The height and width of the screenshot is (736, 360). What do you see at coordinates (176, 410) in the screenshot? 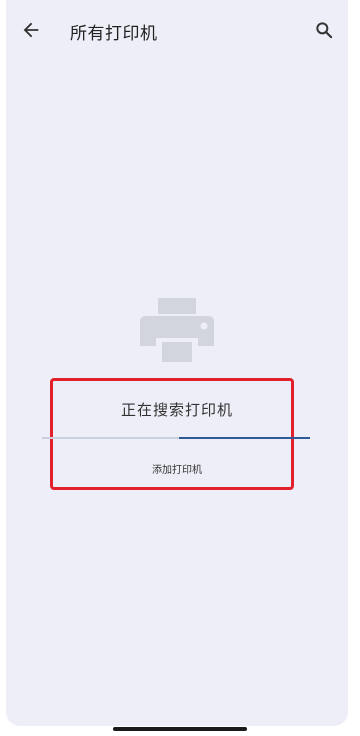
I see `searching-status-text: 正在搜索打印机` at bounding box center [176, 410].